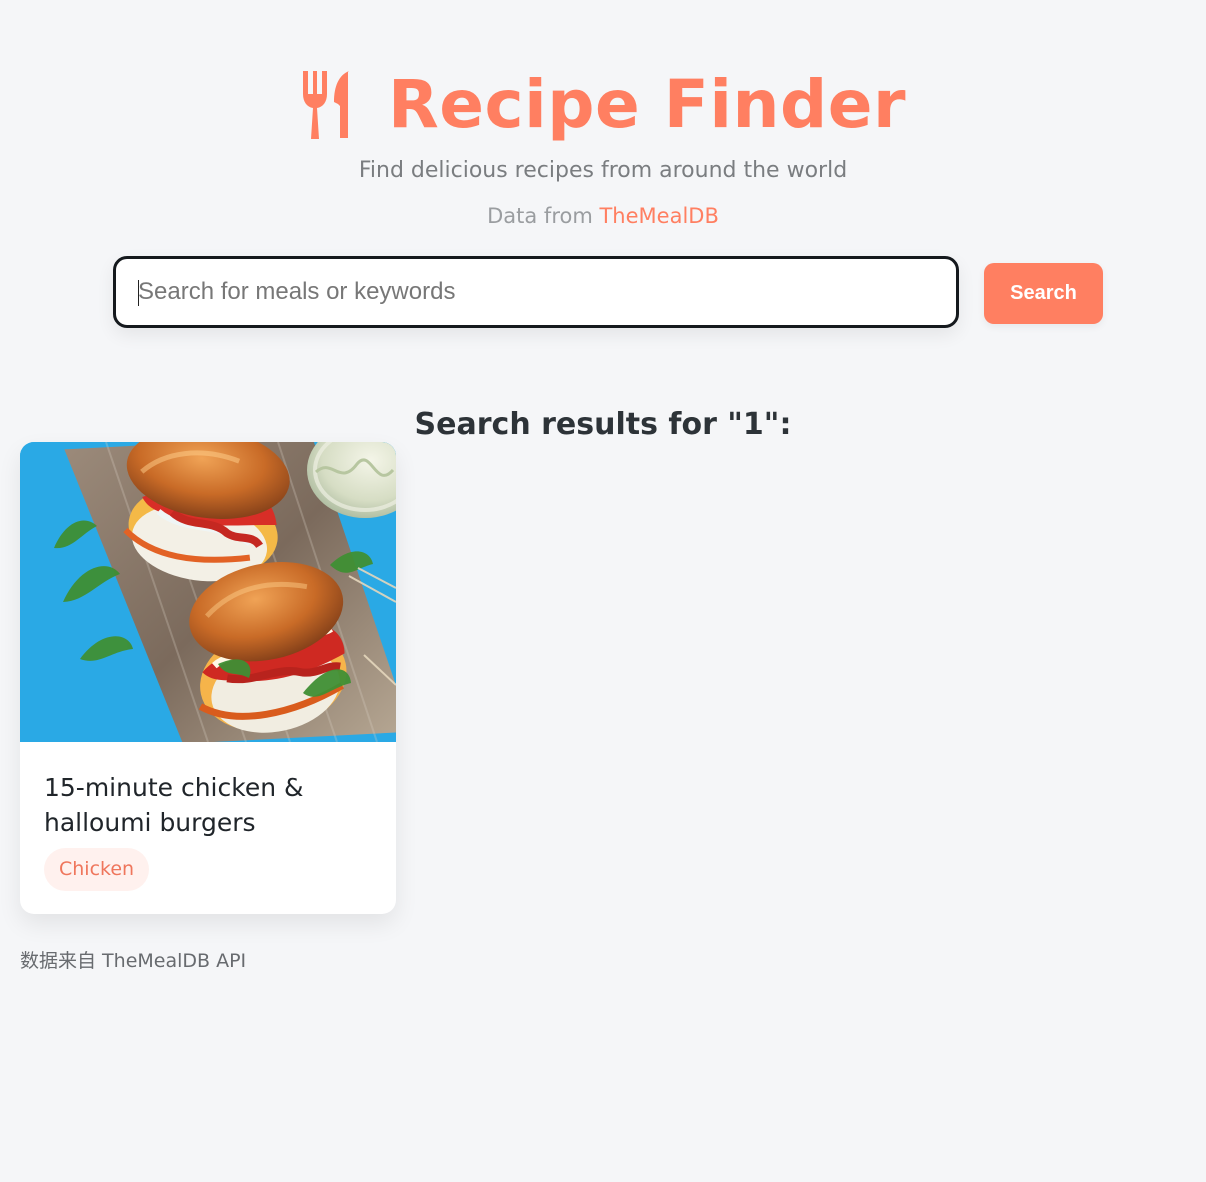  I want to click on page-title: Recipe Finder, so click(647, 104).